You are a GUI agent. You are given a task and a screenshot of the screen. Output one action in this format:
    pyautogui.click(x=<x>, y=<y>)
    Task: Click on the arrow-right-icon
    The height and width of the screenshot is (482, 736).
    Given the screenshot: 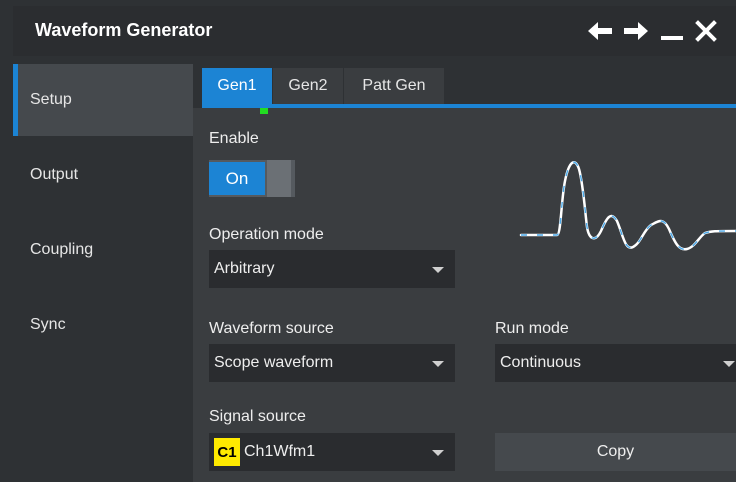 What is the action you would take?
    pyautogui.click(x=636, y=31)
    